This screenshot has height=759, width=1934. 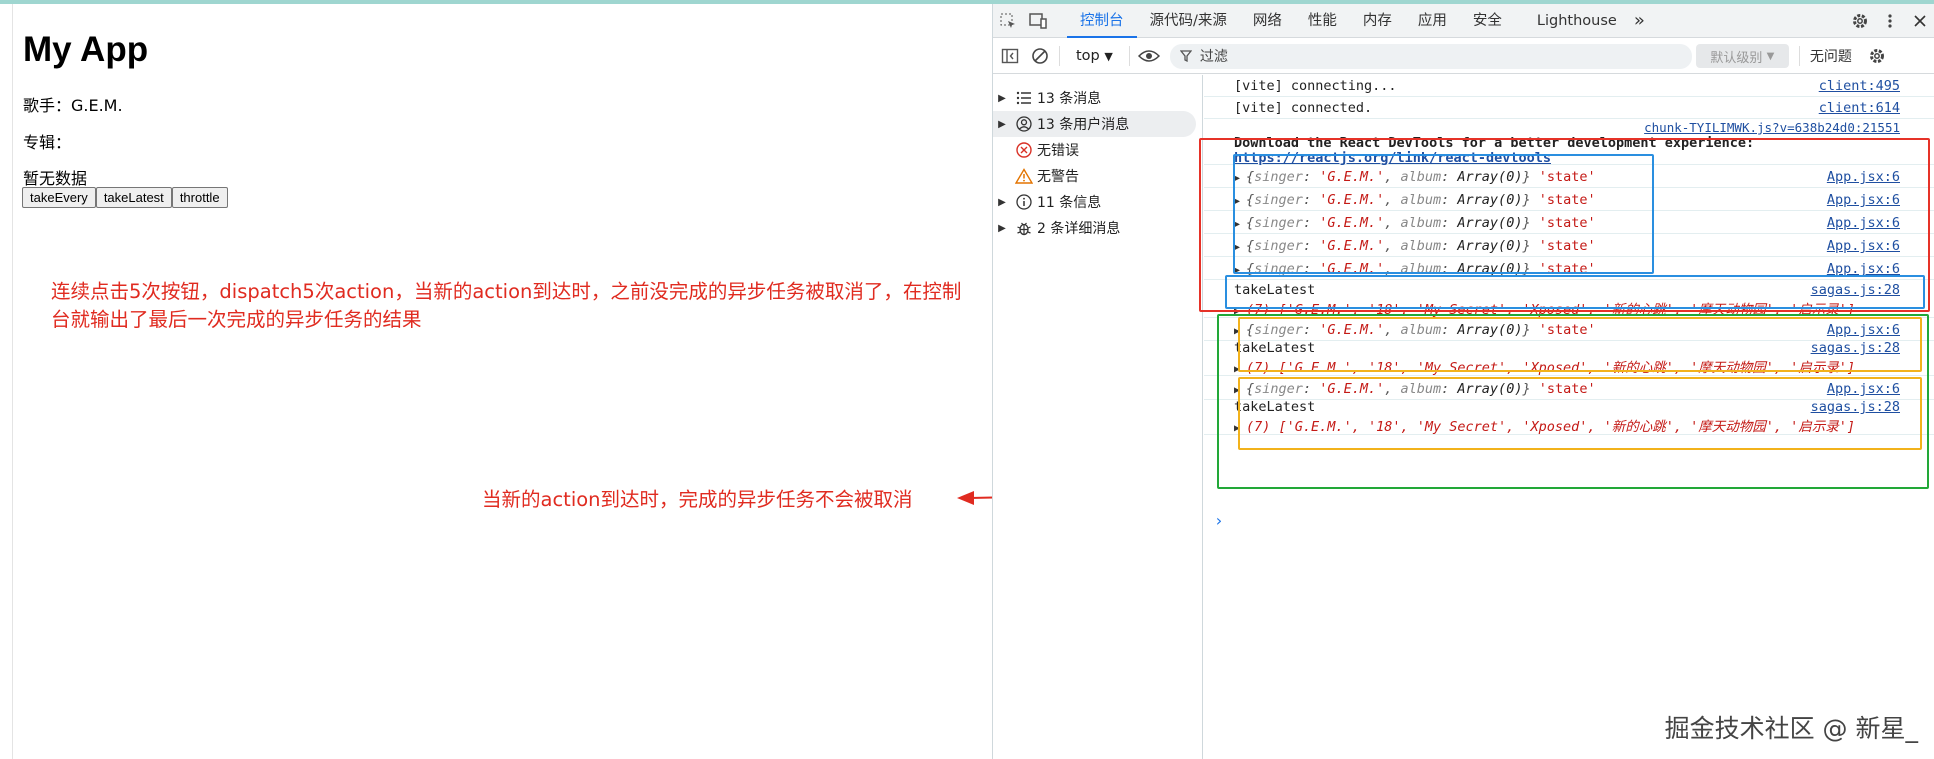 I want to click on inspect-element-icon, so click(x=1008, y=21).